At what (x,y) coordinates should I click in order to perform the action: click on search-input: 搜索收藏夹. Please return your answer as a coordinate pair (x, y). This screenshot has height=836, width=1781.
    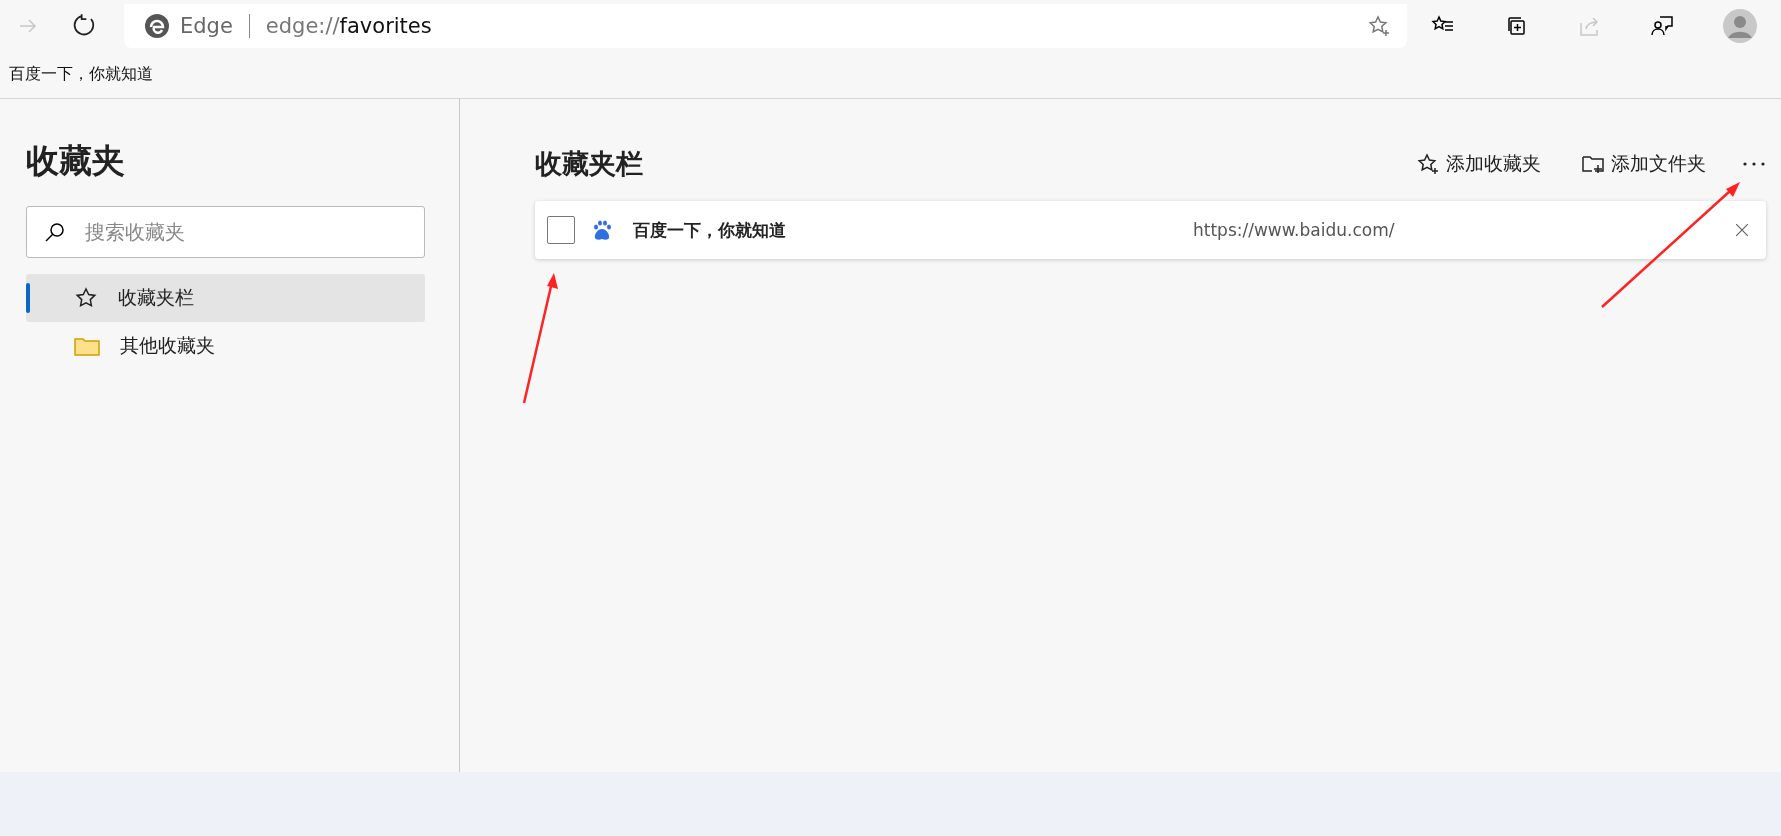
    Looking at the image, I should click on (245, 232).